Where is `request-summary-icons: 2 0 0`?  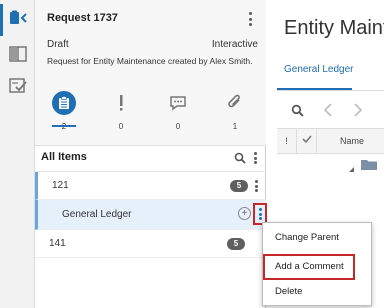
request-summary-icons: 2 0 0 is located at coordinates (150, 113).